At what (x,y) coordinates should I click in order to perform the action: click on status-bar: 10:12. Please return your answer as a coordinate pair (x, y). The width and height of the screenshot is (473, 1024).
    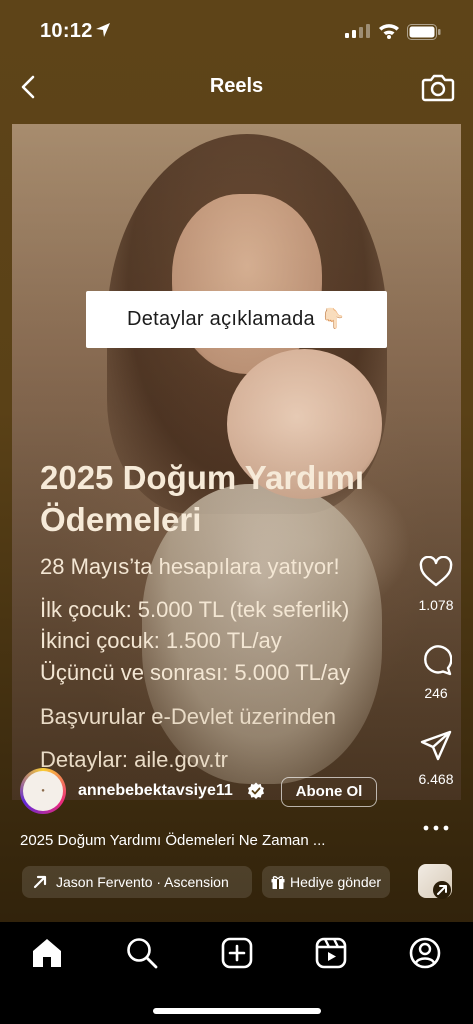
    Looking at the image, I should click on (236, 31).